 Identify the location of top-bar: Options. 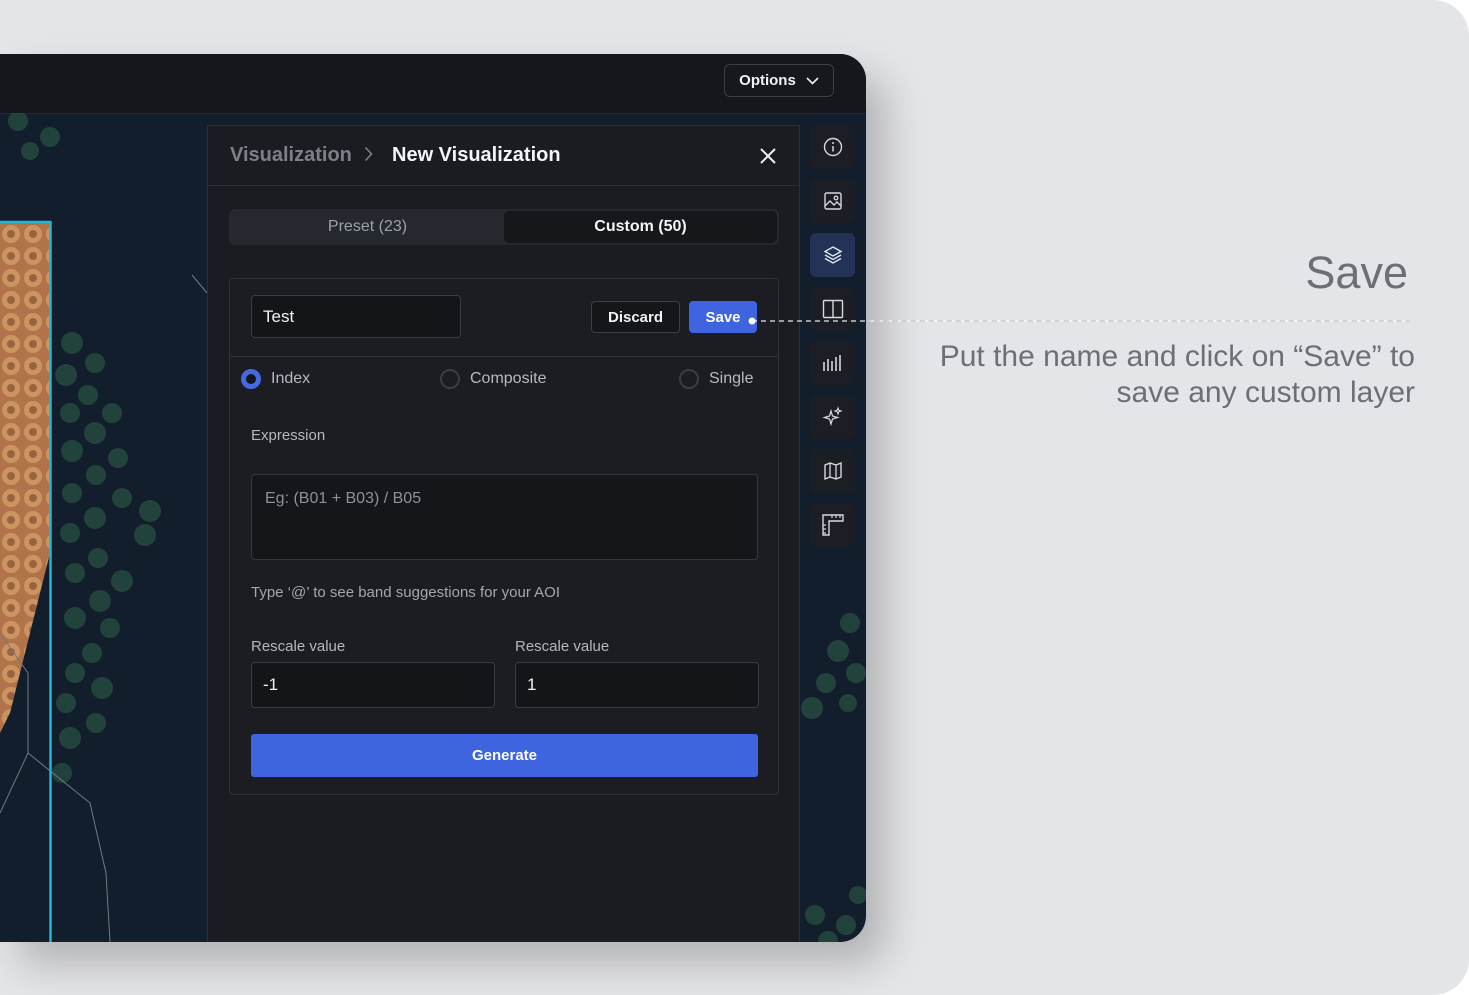
(433, 84).